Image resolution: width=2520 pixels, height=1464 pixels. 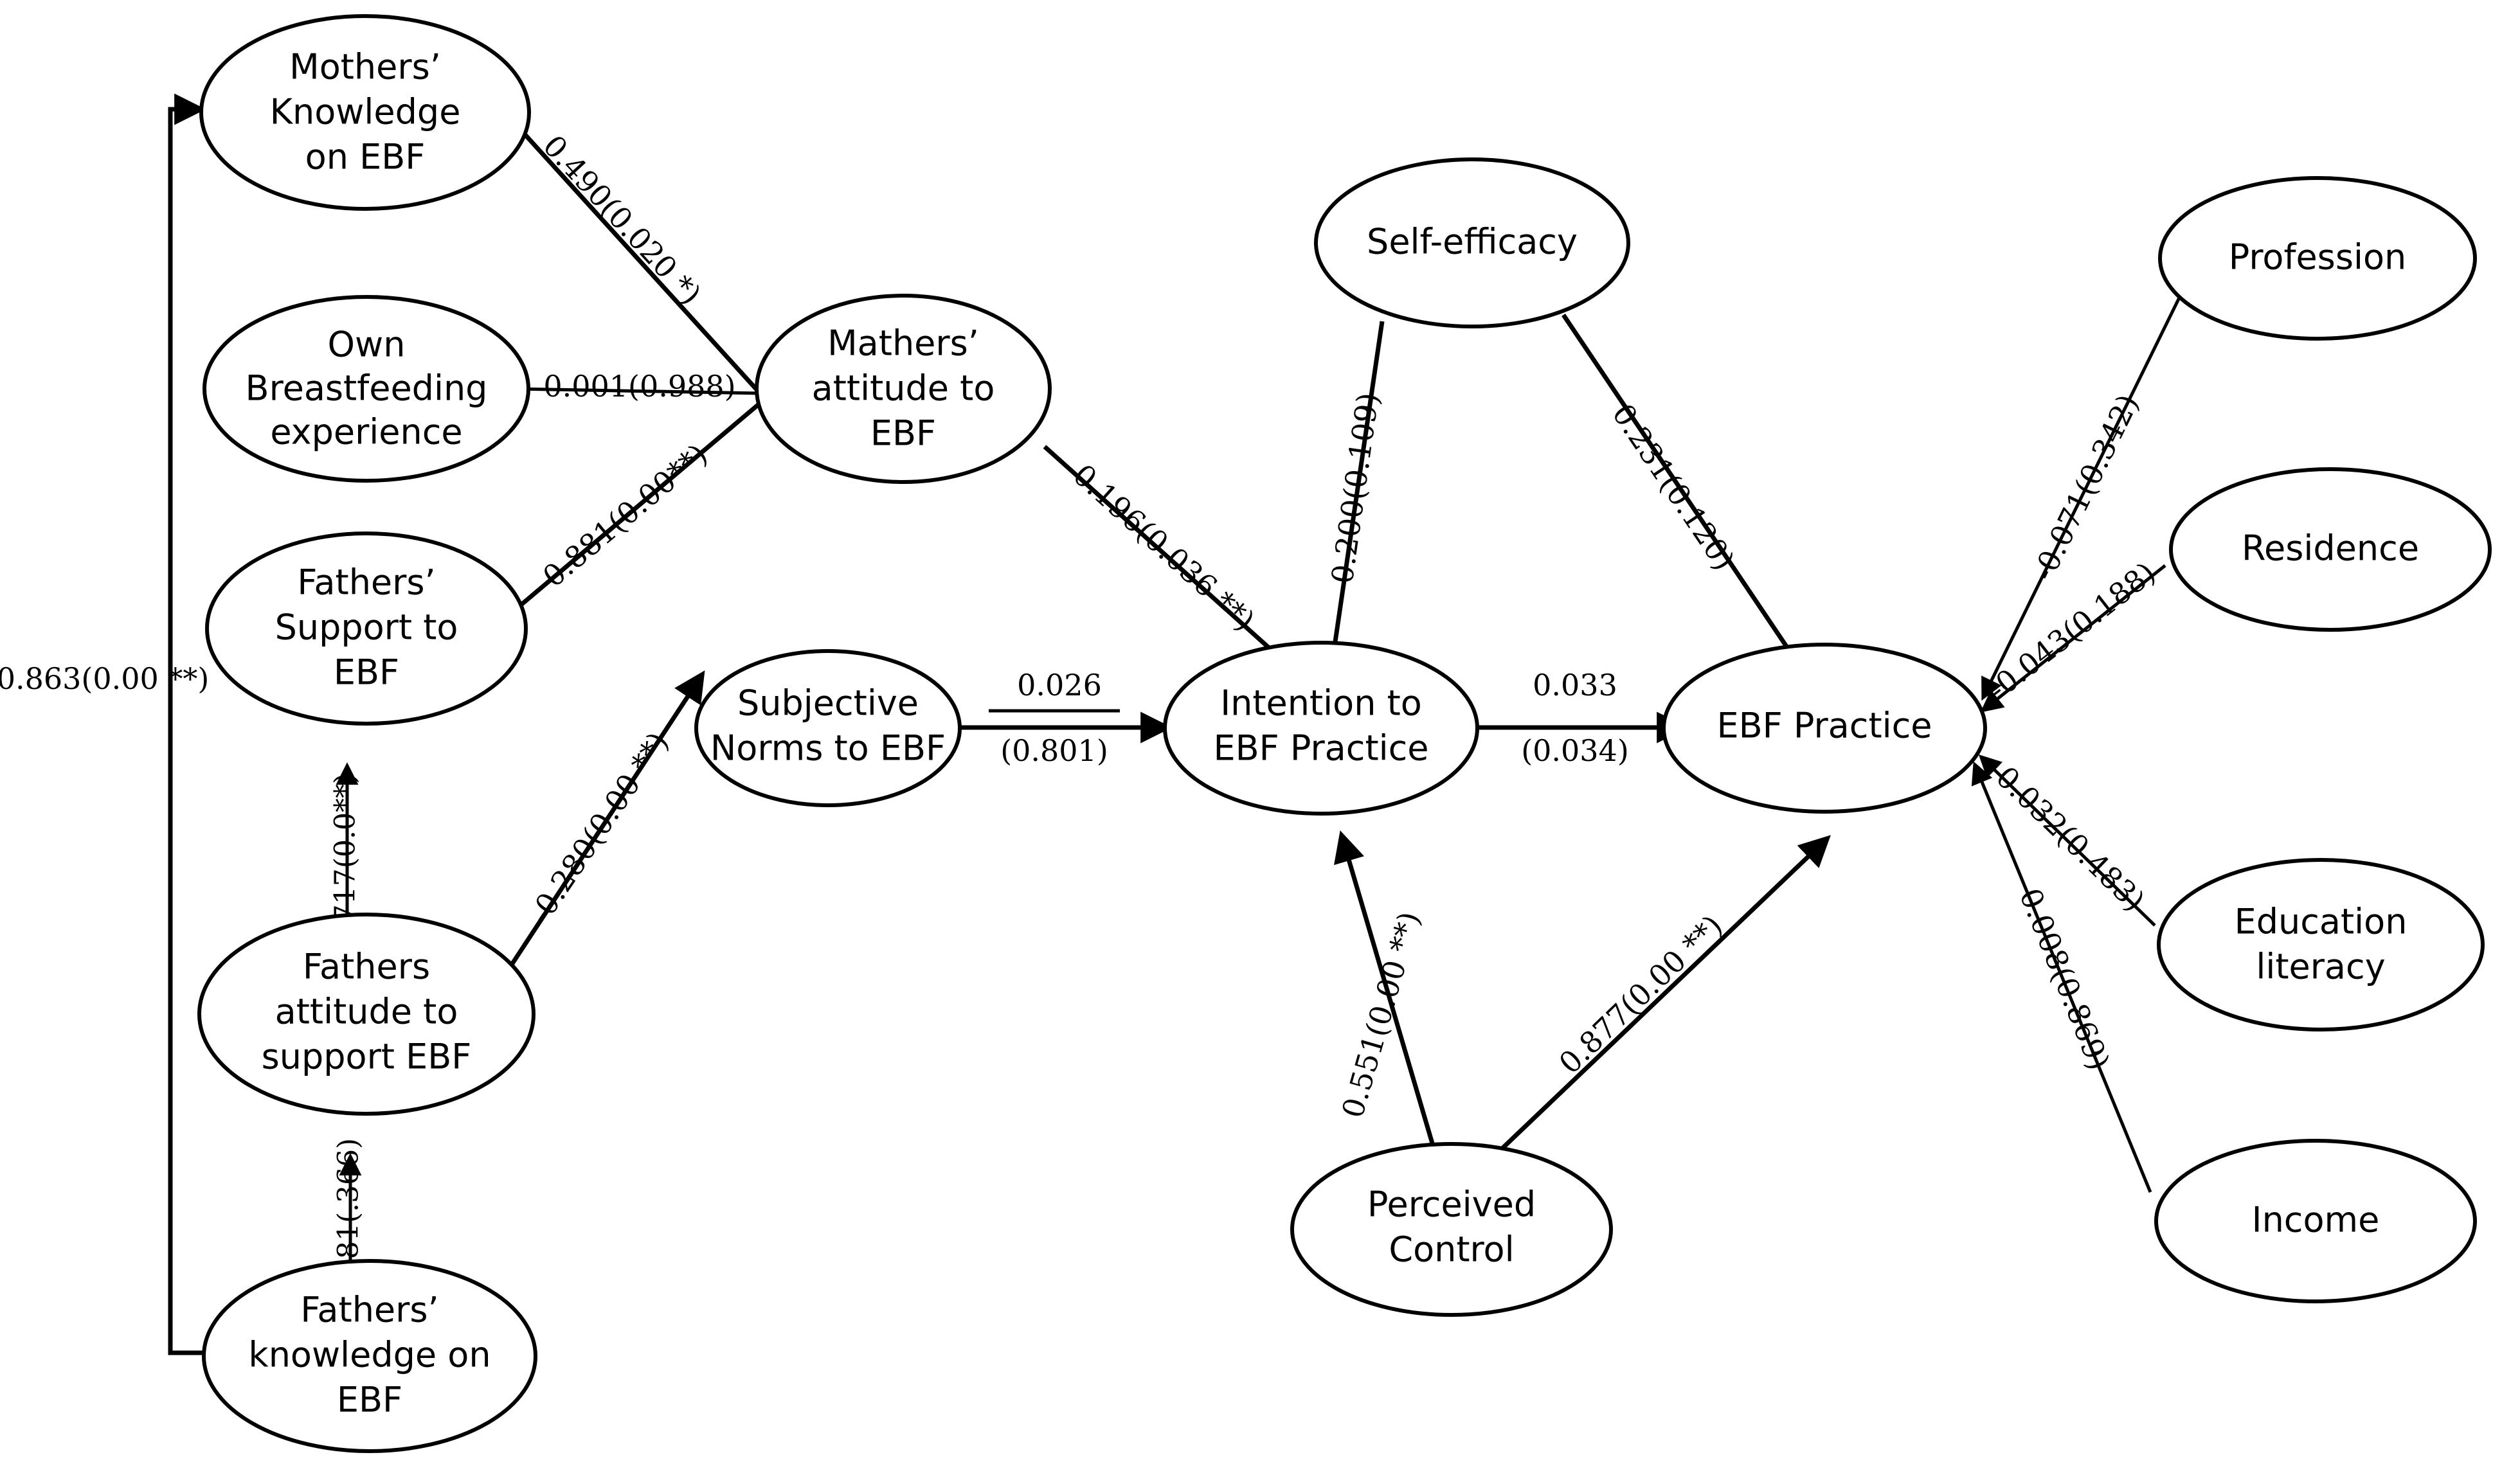 What do you see at coordinates (1575, 685) in the screenshot?
I see `edge-label-int-ebf-top: 0.033` at bounding box center [1575, 685].